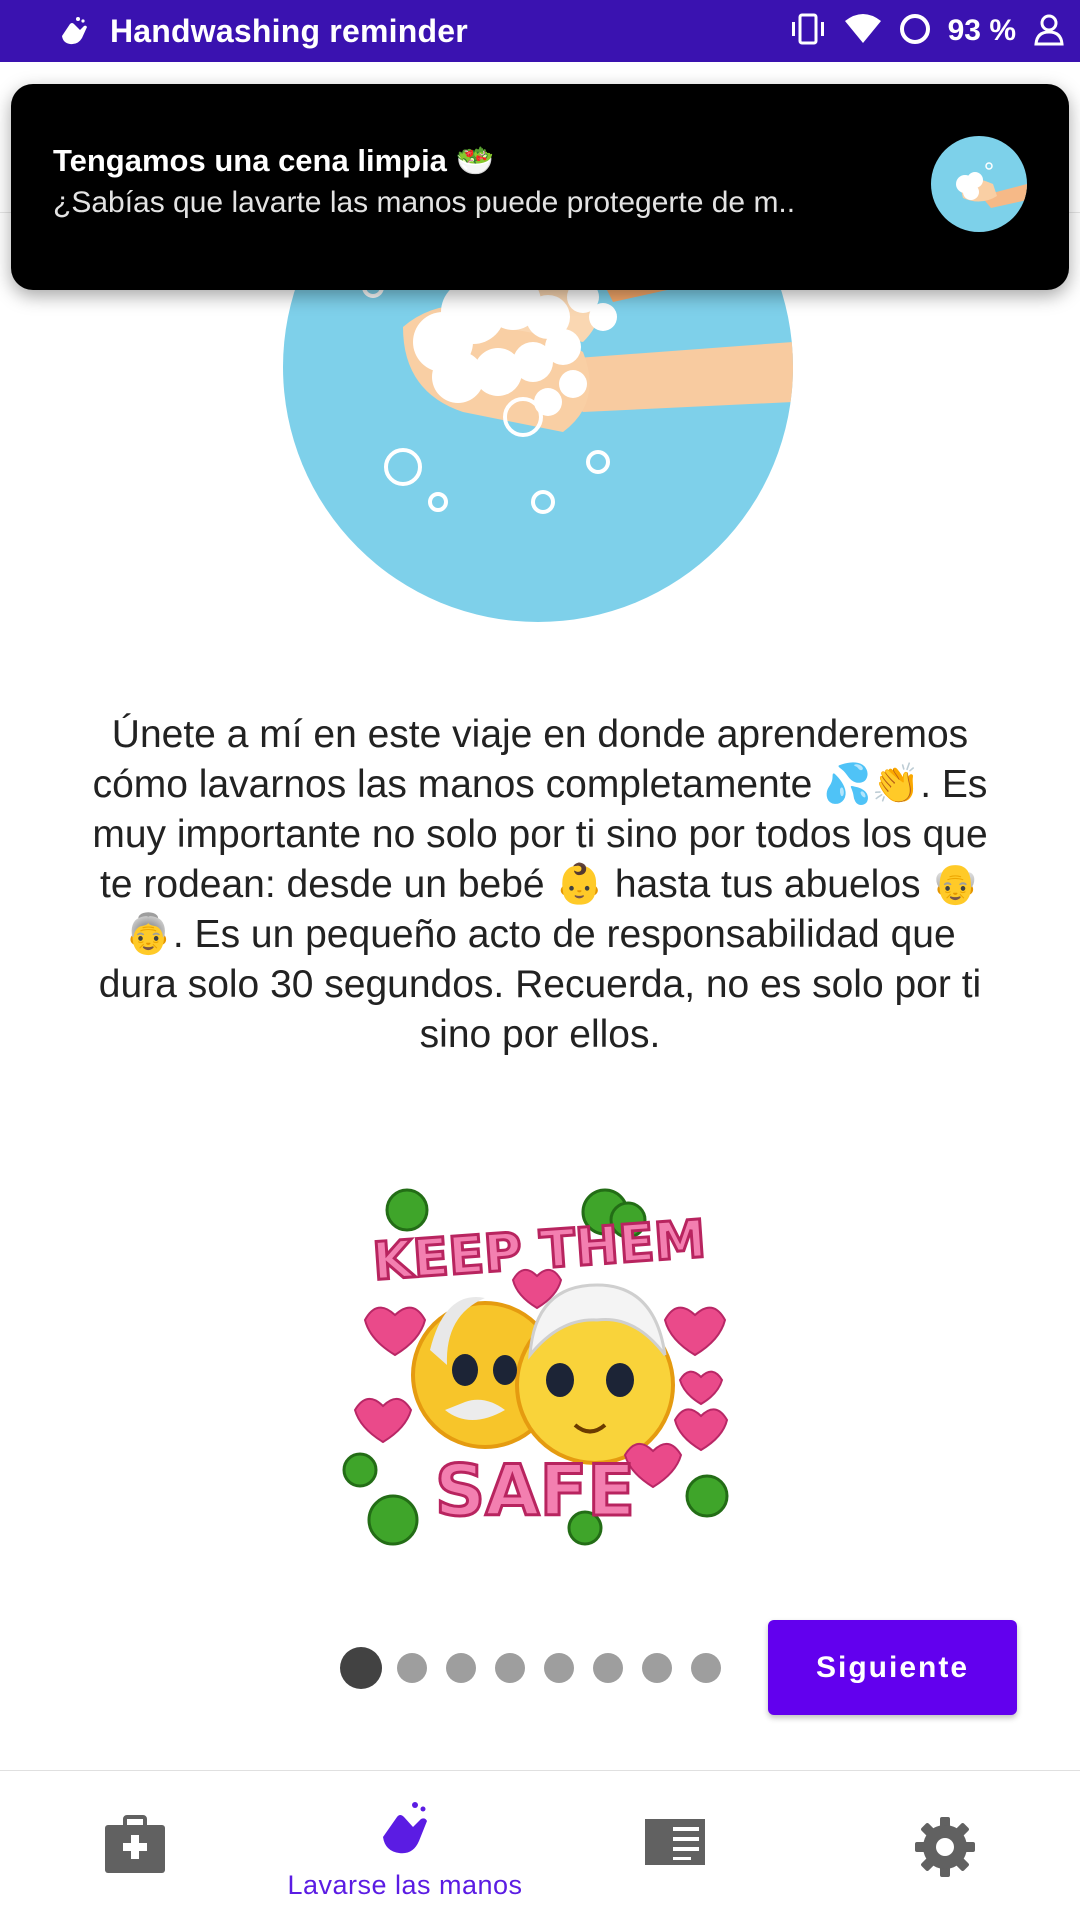 This screenshot has height=1921, width=1080. I want to click on news-icon, so click(675, 1844).